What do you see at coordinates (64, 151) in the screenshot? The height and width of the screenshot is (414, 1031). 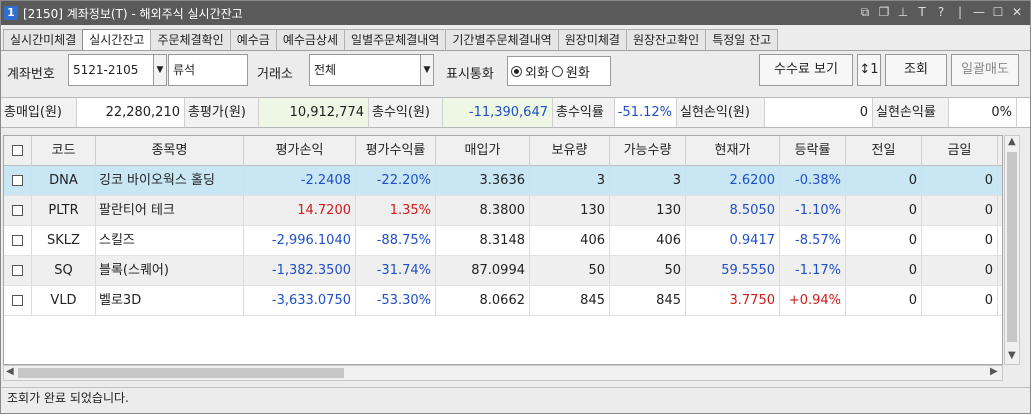 I see `header-code: 코드` at bounding box center [64, 151].